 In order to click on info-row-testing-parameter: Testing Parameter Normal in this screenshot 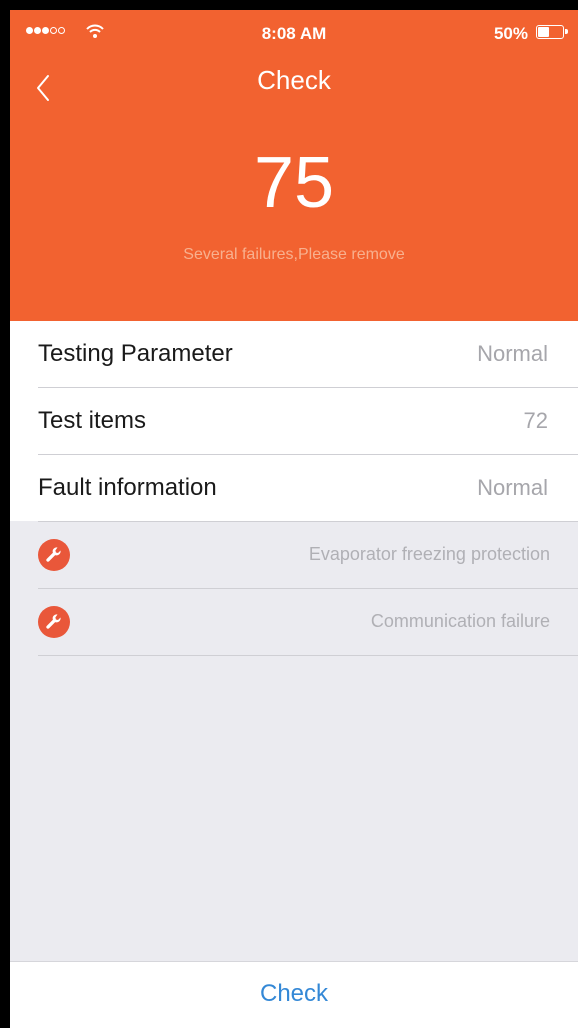, I will do `click(308, 354)`.